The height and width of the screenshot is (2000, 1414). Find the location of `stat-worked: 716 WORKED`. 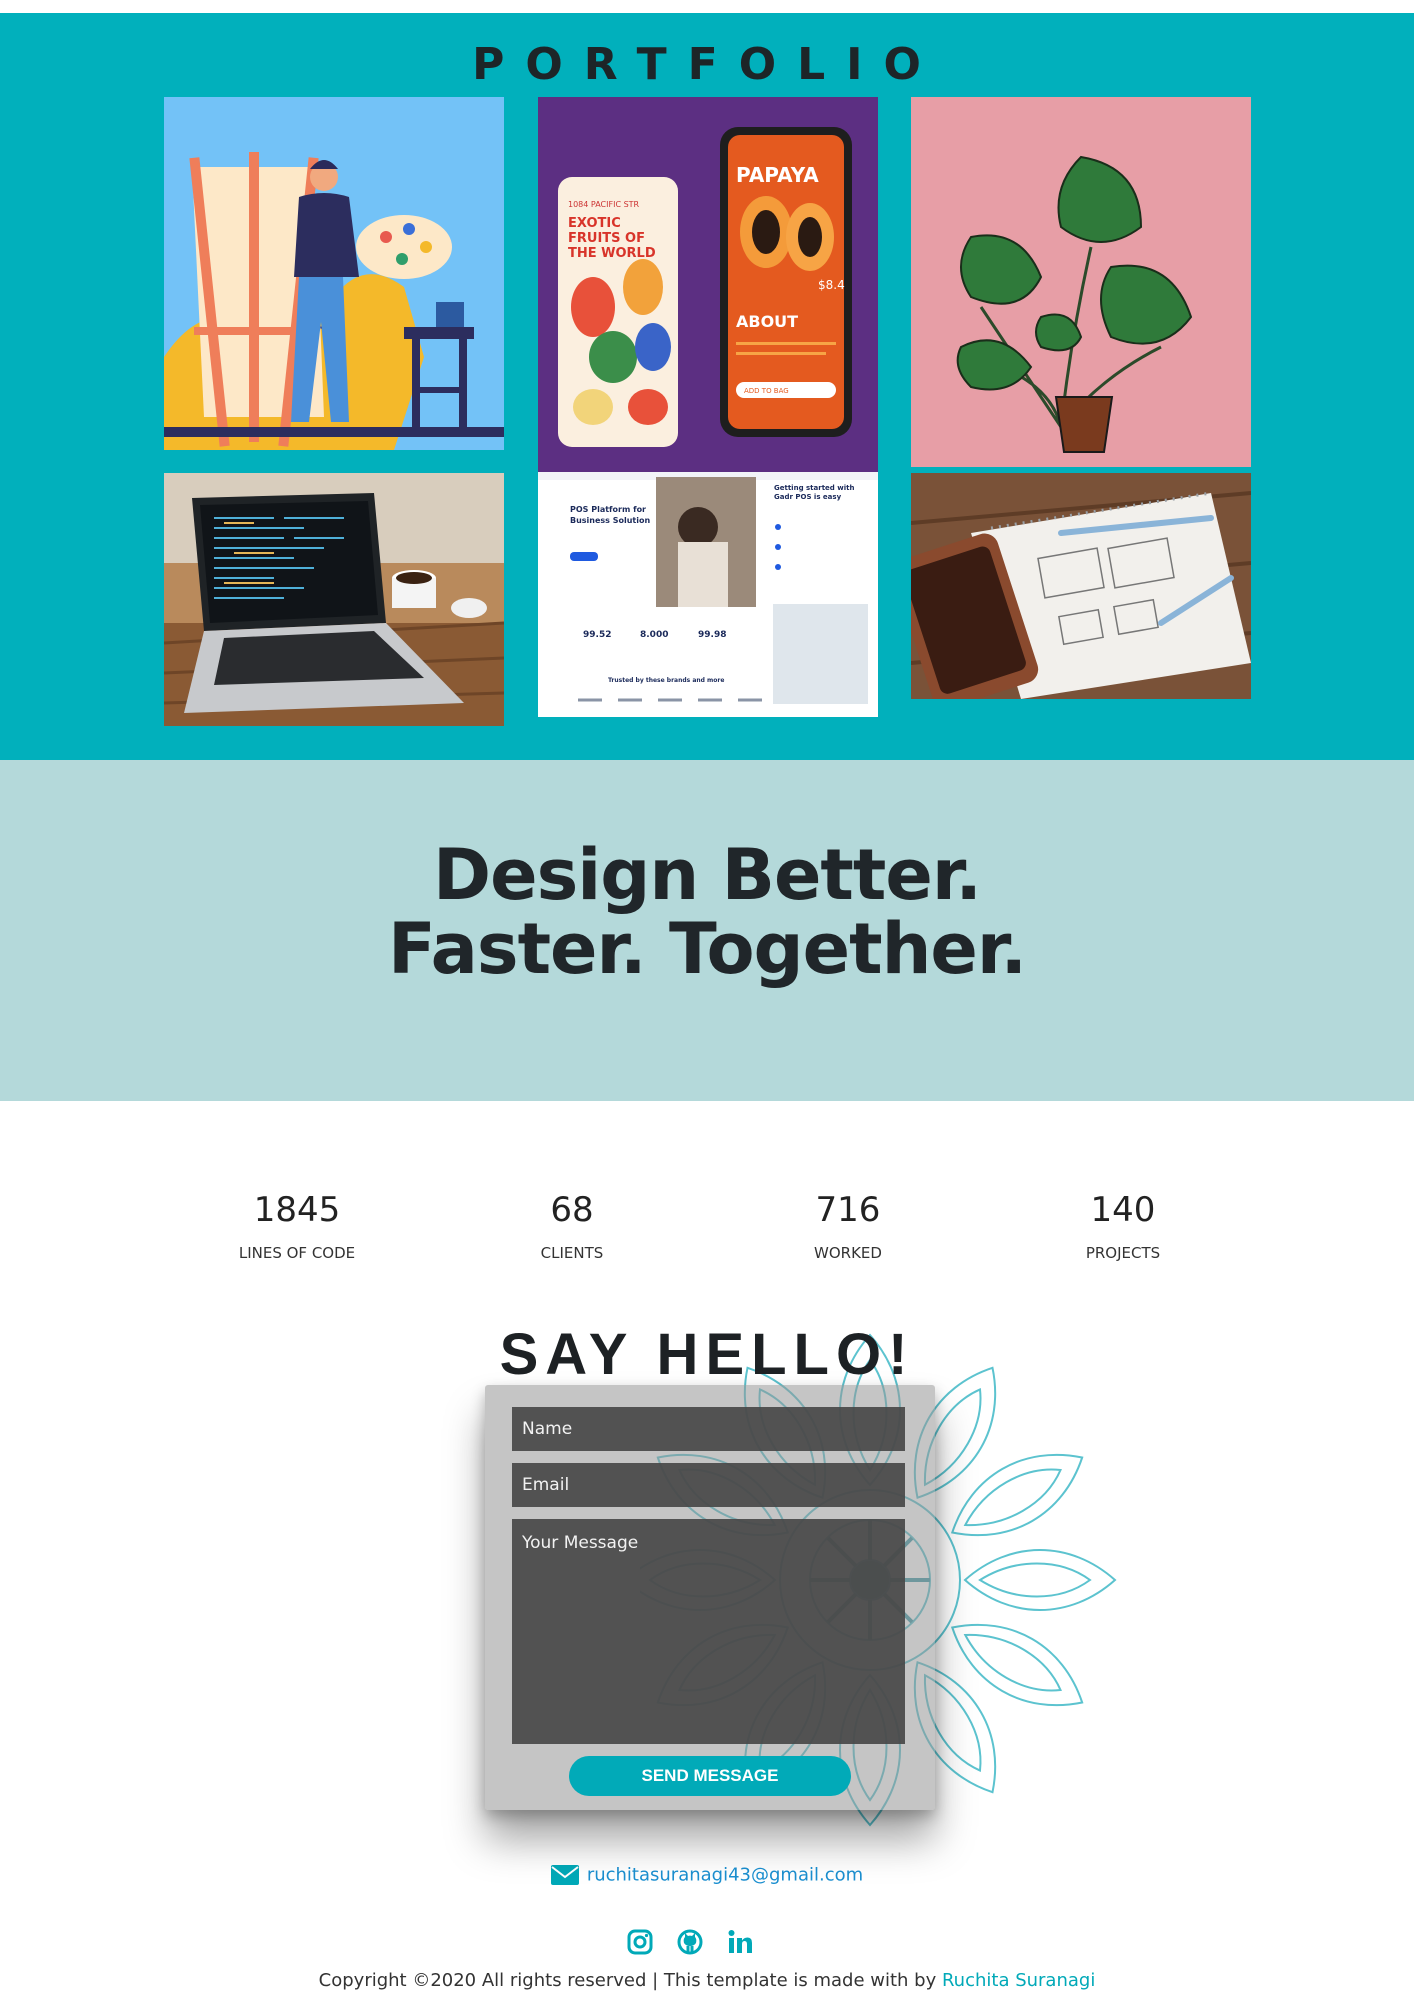

stat-worked: 716 WORKED is located at coordinates (848, 1226).